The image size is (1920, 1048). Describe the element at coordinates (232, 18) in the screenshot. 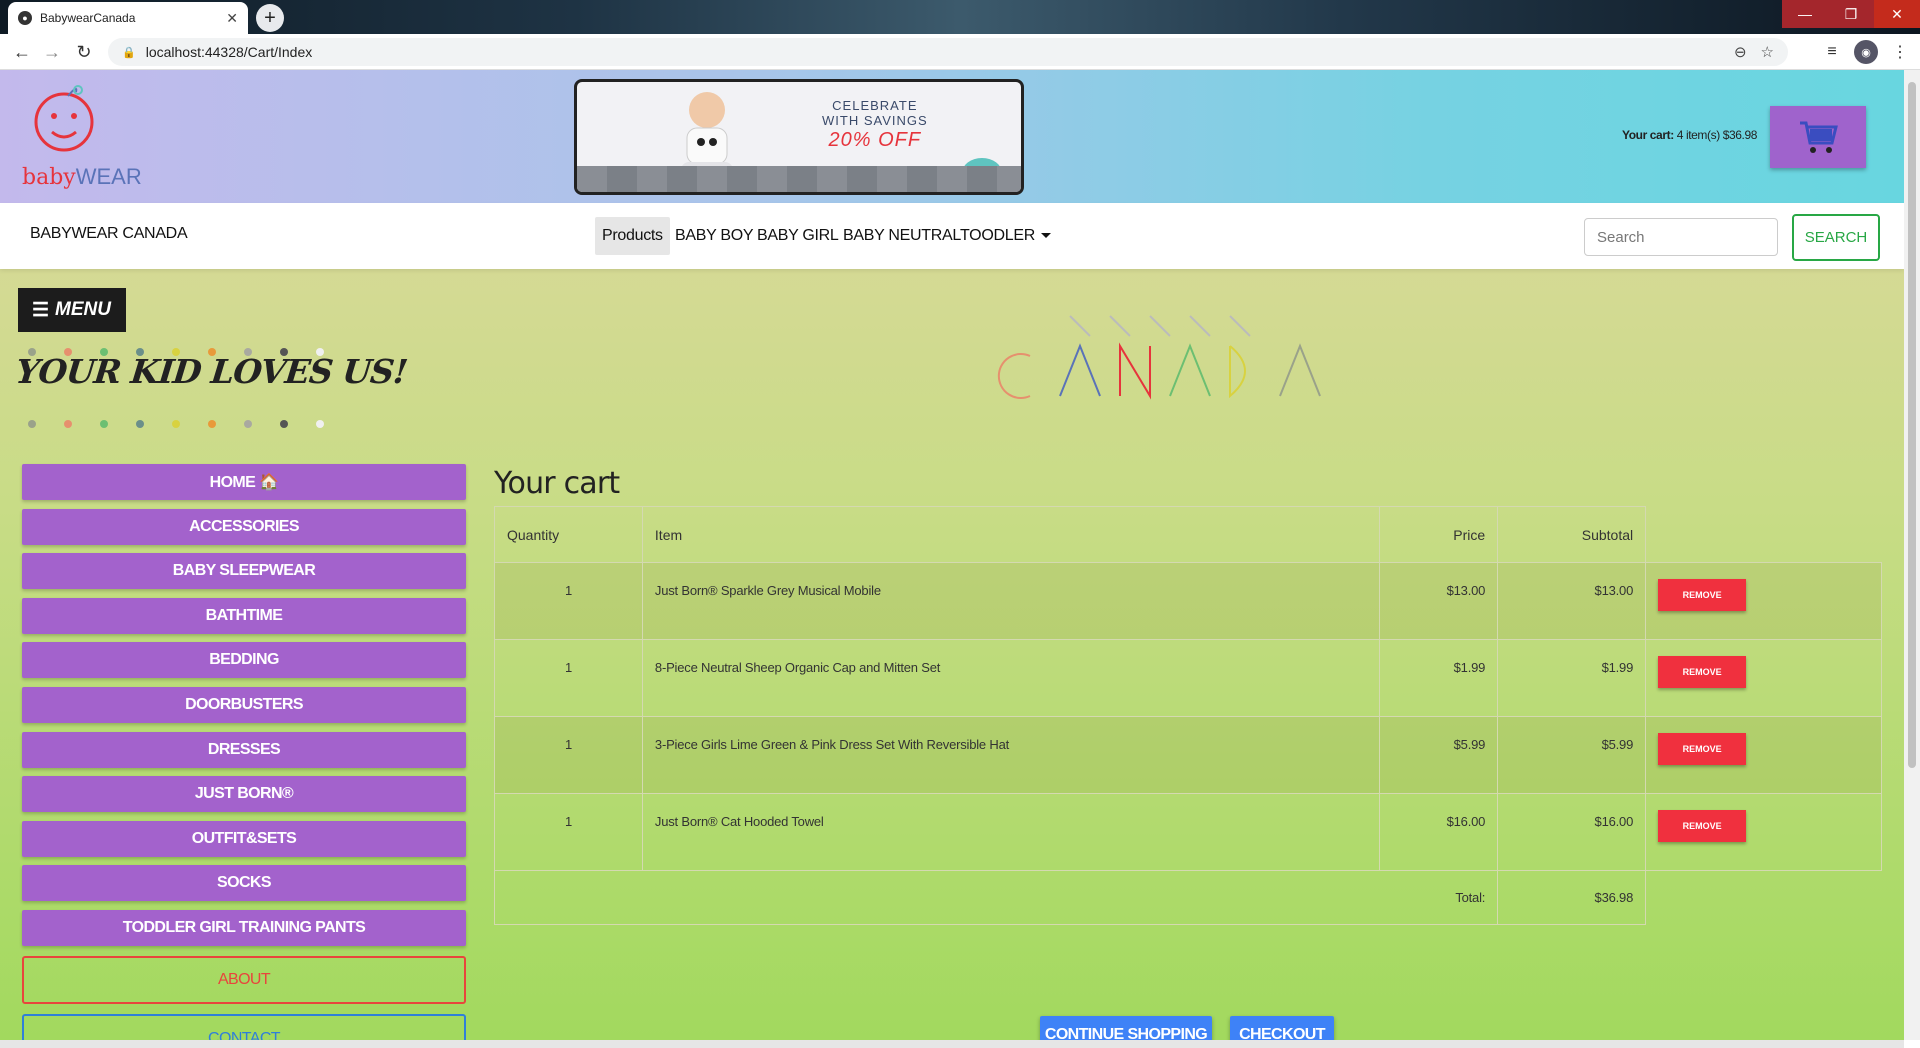

I see `close-tab-icon: ✕` at that location.